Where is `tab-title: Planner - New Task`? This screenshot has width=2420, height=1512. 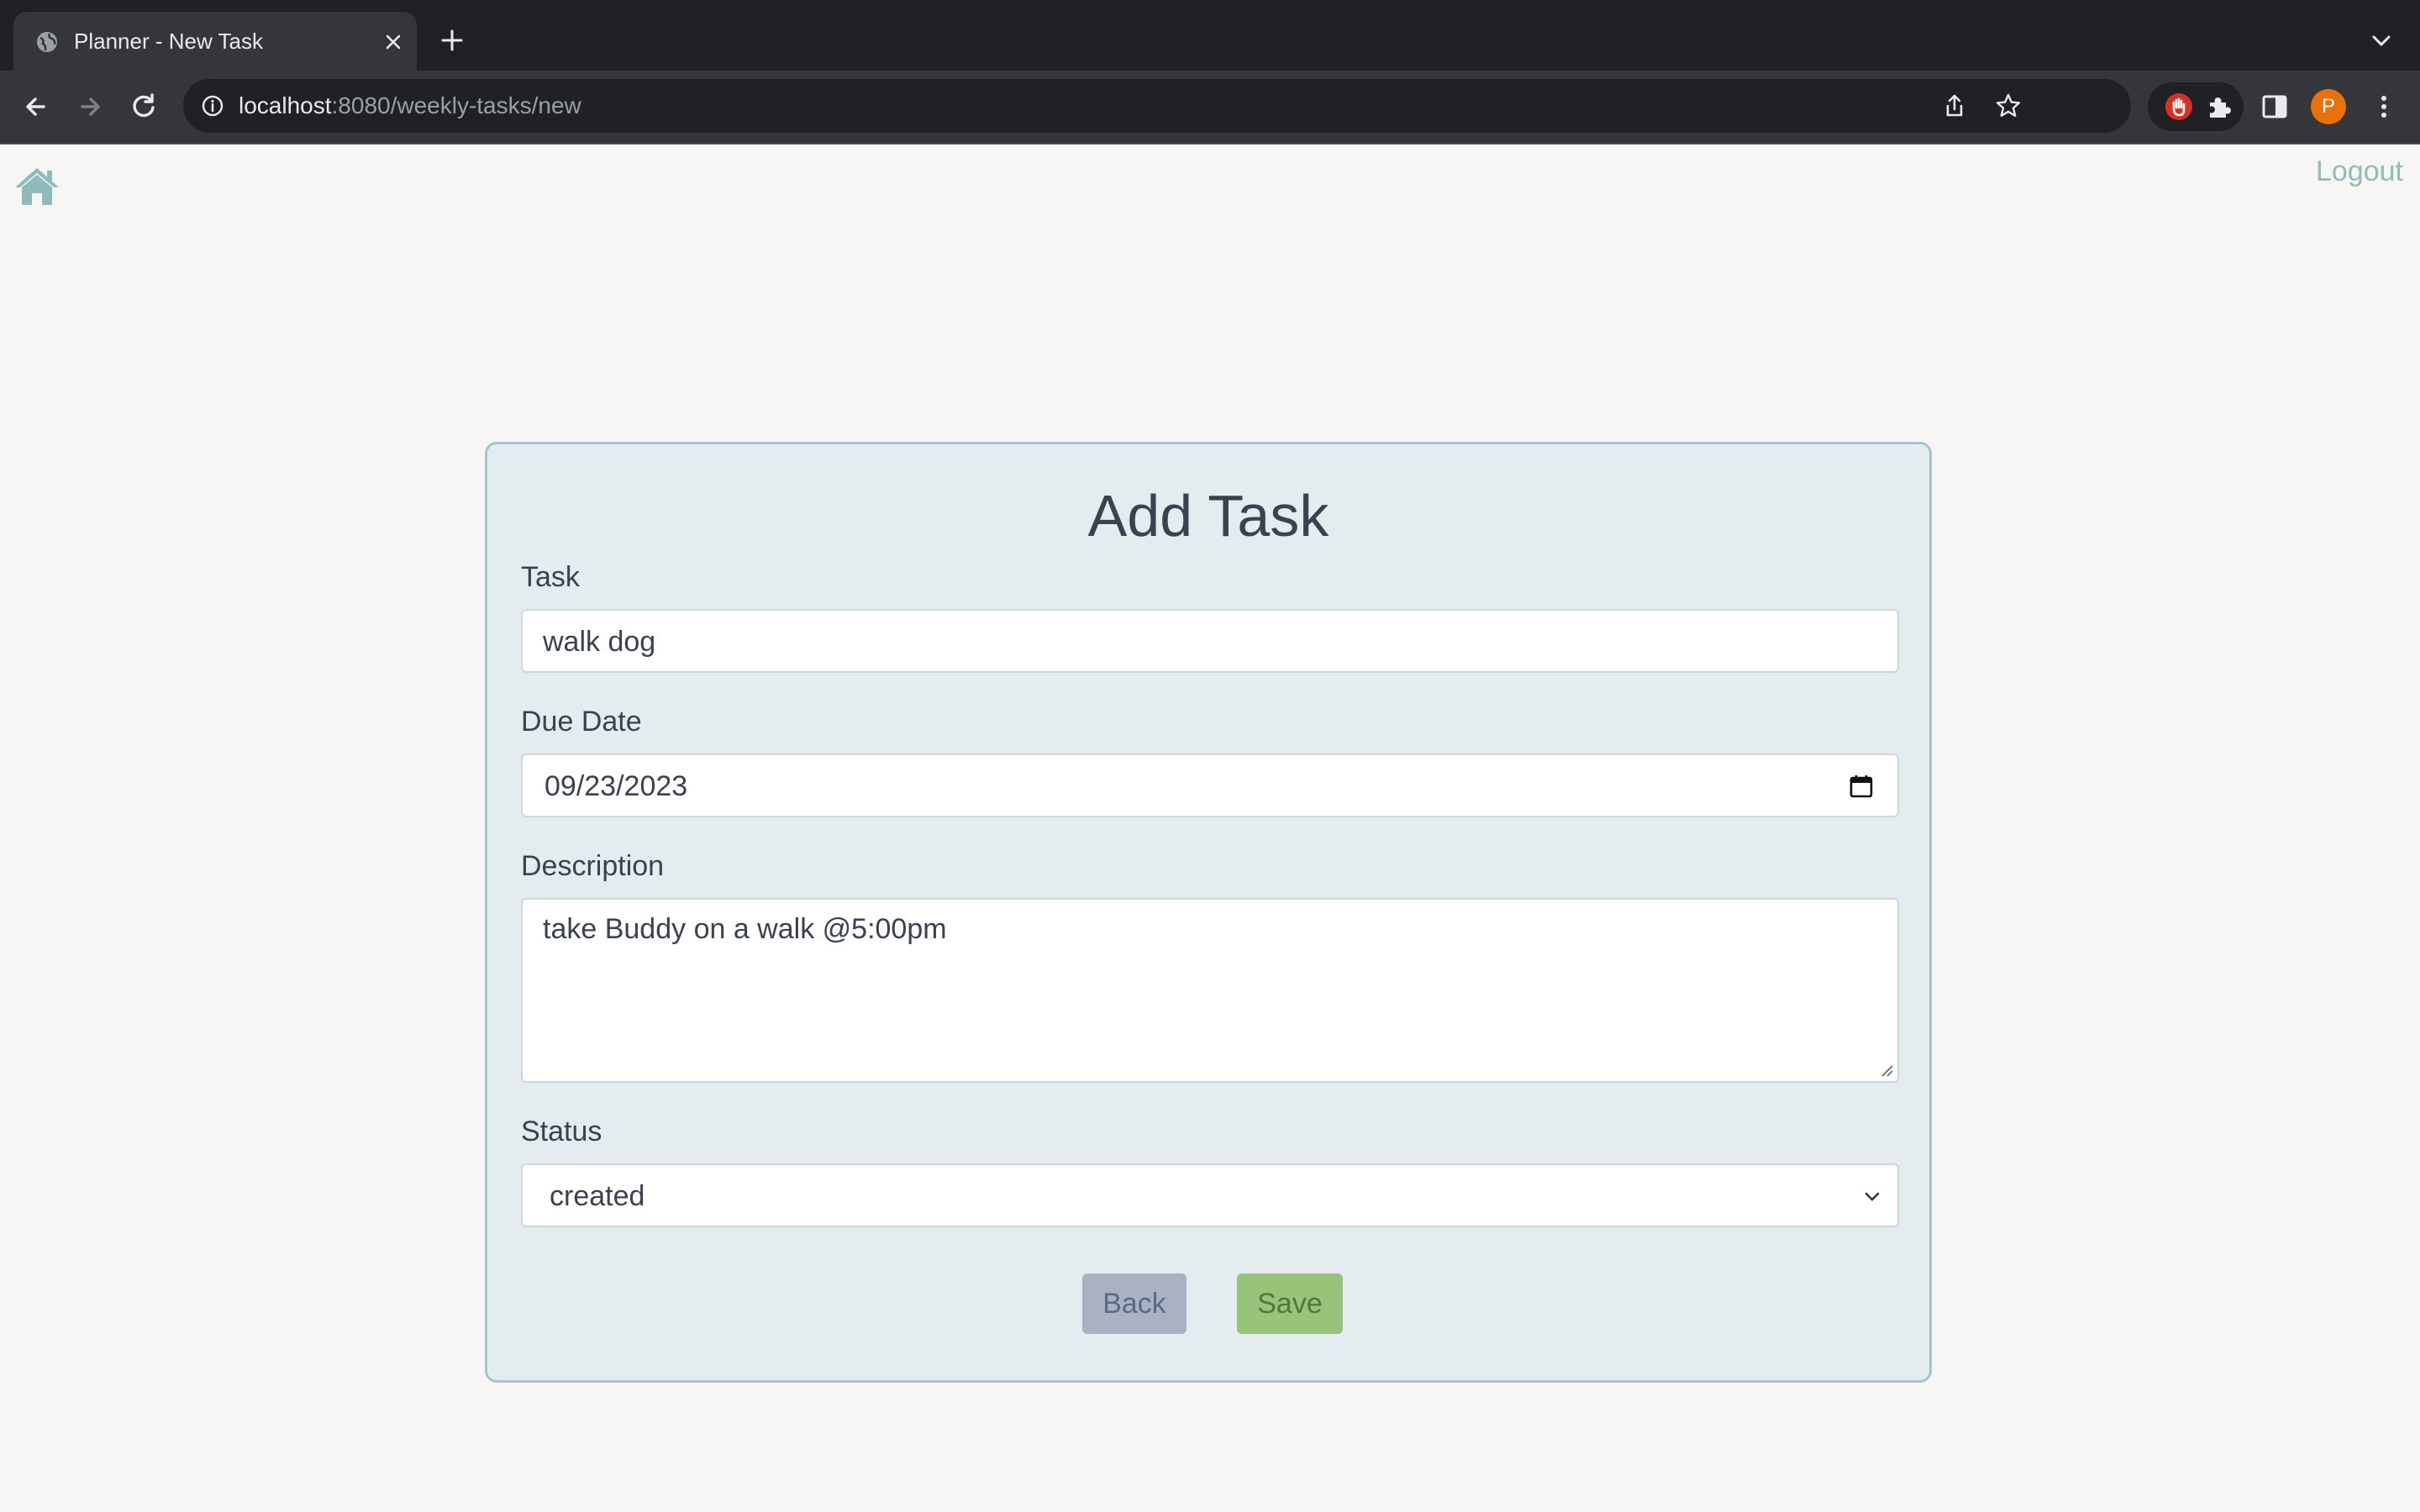
tab-title: Planner - New Task is located at coordinates (168, 41).